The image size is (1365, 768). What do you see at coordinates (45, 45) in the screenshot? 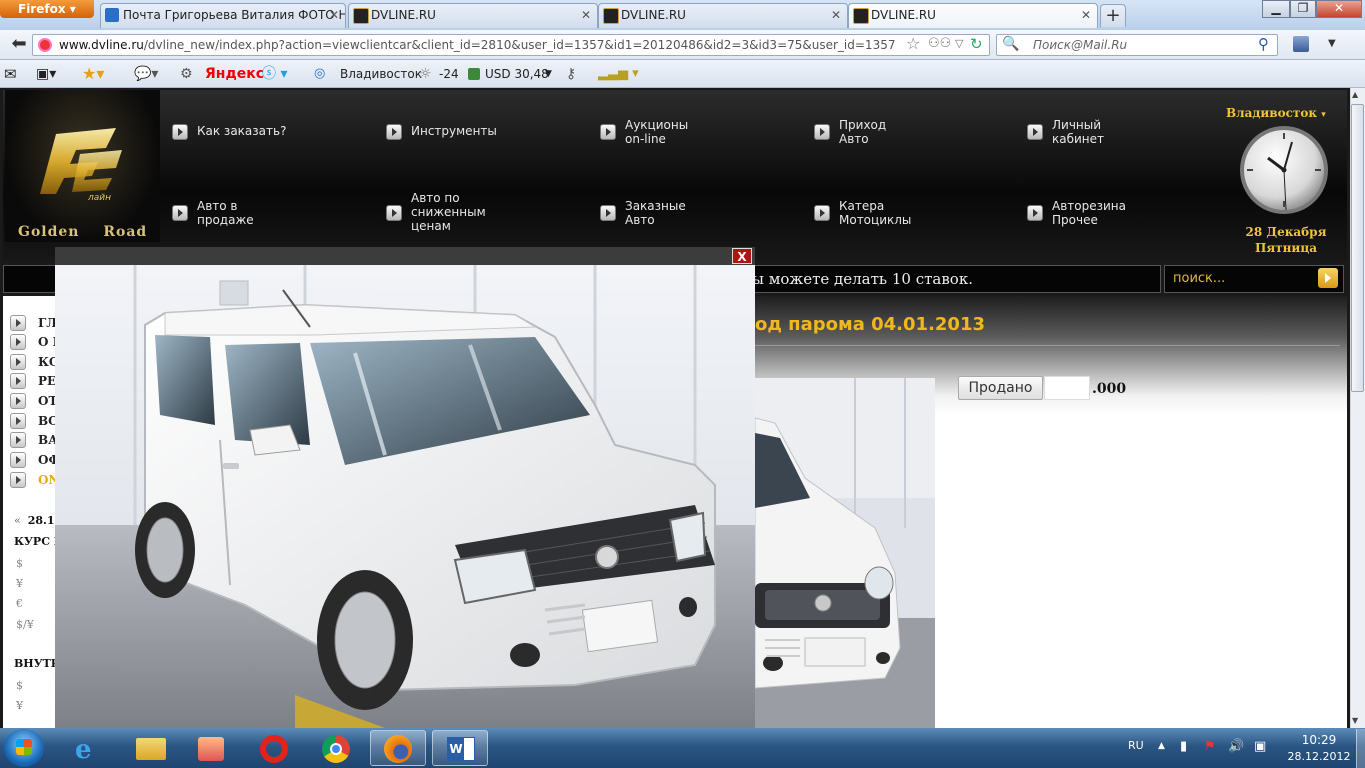
I see `site-identity-icon` at bounding box center [45, 45].